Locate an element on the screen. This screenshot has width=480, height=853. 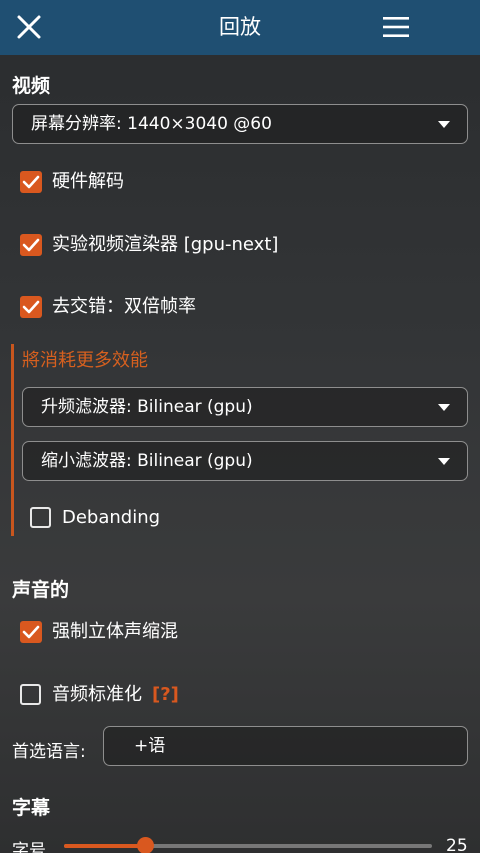
display-resolution-select: 屏幕分辨率: 1440×3040 @60 is located at coordinates (240, 124).